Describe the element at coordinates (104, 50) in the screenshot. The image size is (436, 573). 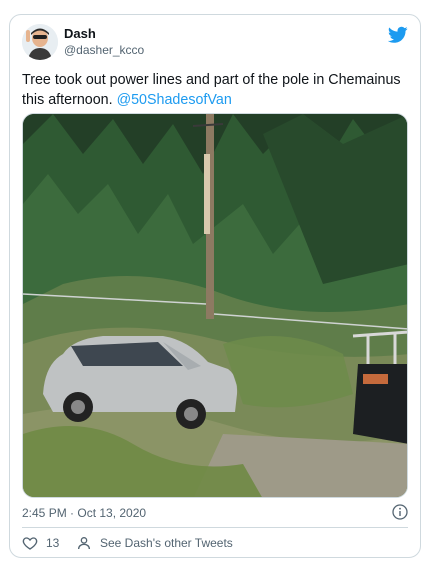
I see `user-handle: @dasher_kcco` at that location.